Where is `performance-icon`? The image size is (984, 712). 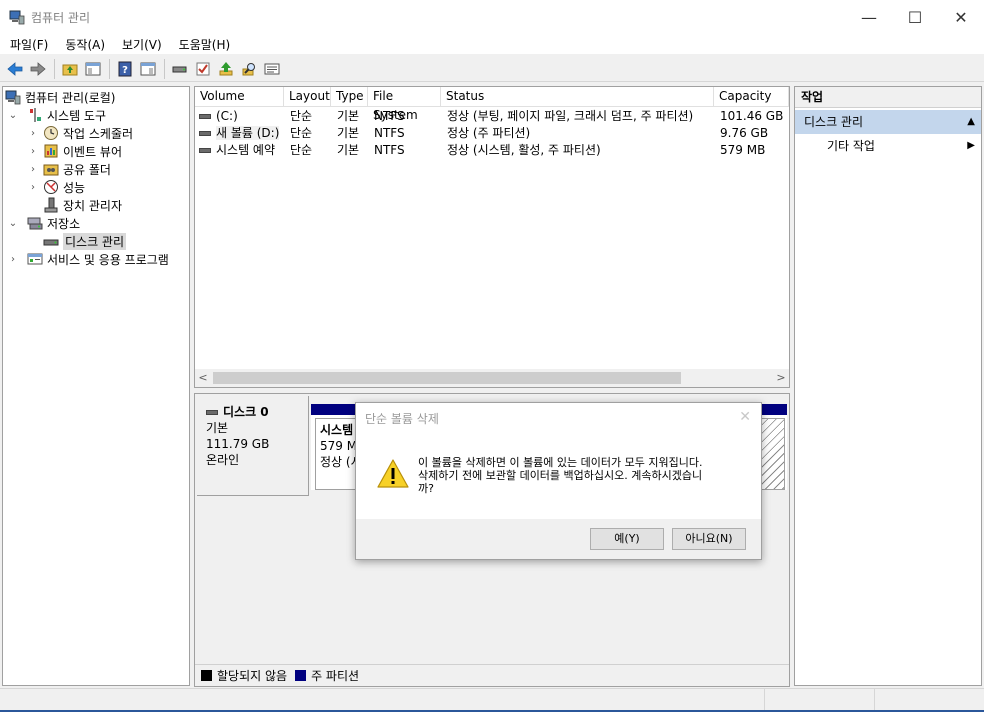 performance-icon is located at coordinates (51, 187).